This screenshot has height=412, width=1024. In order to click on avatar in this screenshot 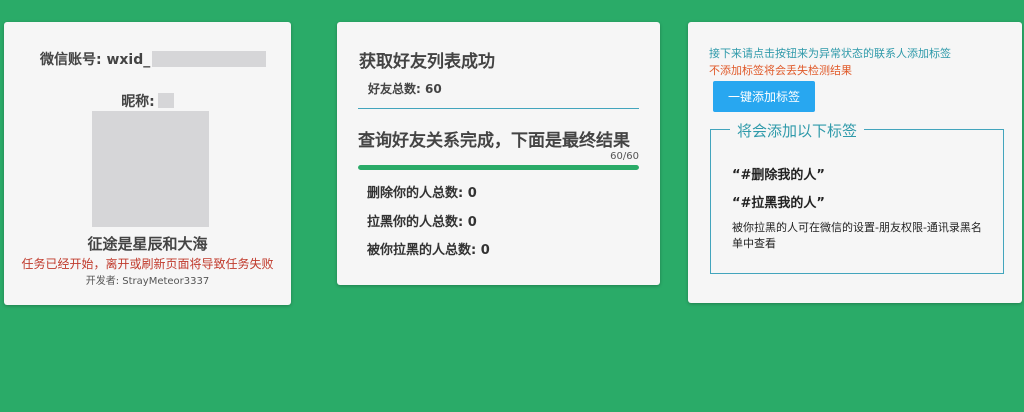, I will do `click(150, 169)`.